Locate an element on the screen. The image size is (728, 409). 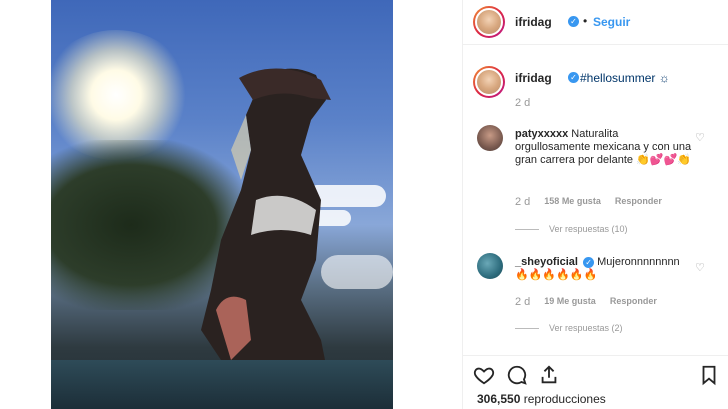
post-header: ifridag ✓ • Seguir is located at coordinates (595, 22).